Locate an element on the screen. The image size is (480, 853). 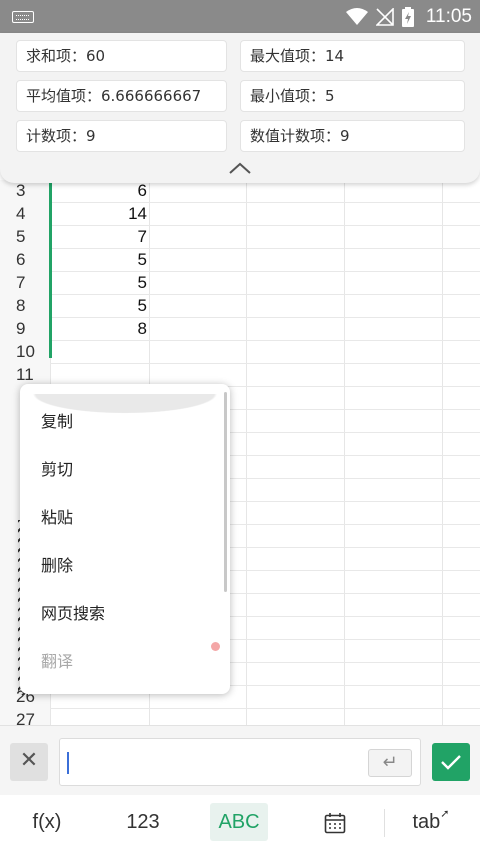
average-stat: 平均值项：6.666666667 is located at coordinates (121, 96).